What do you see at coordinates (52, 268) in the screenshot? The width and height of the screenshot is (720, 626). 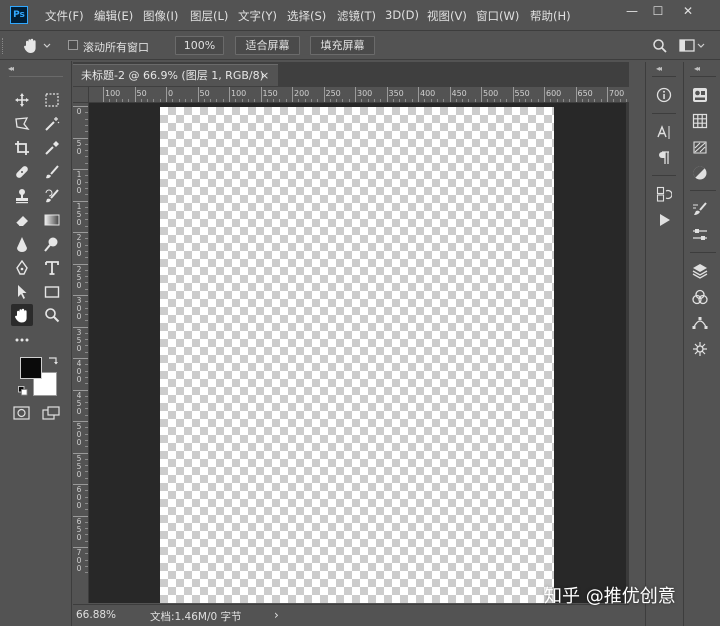 I see `type-tool` at bounding box center [52, 268].